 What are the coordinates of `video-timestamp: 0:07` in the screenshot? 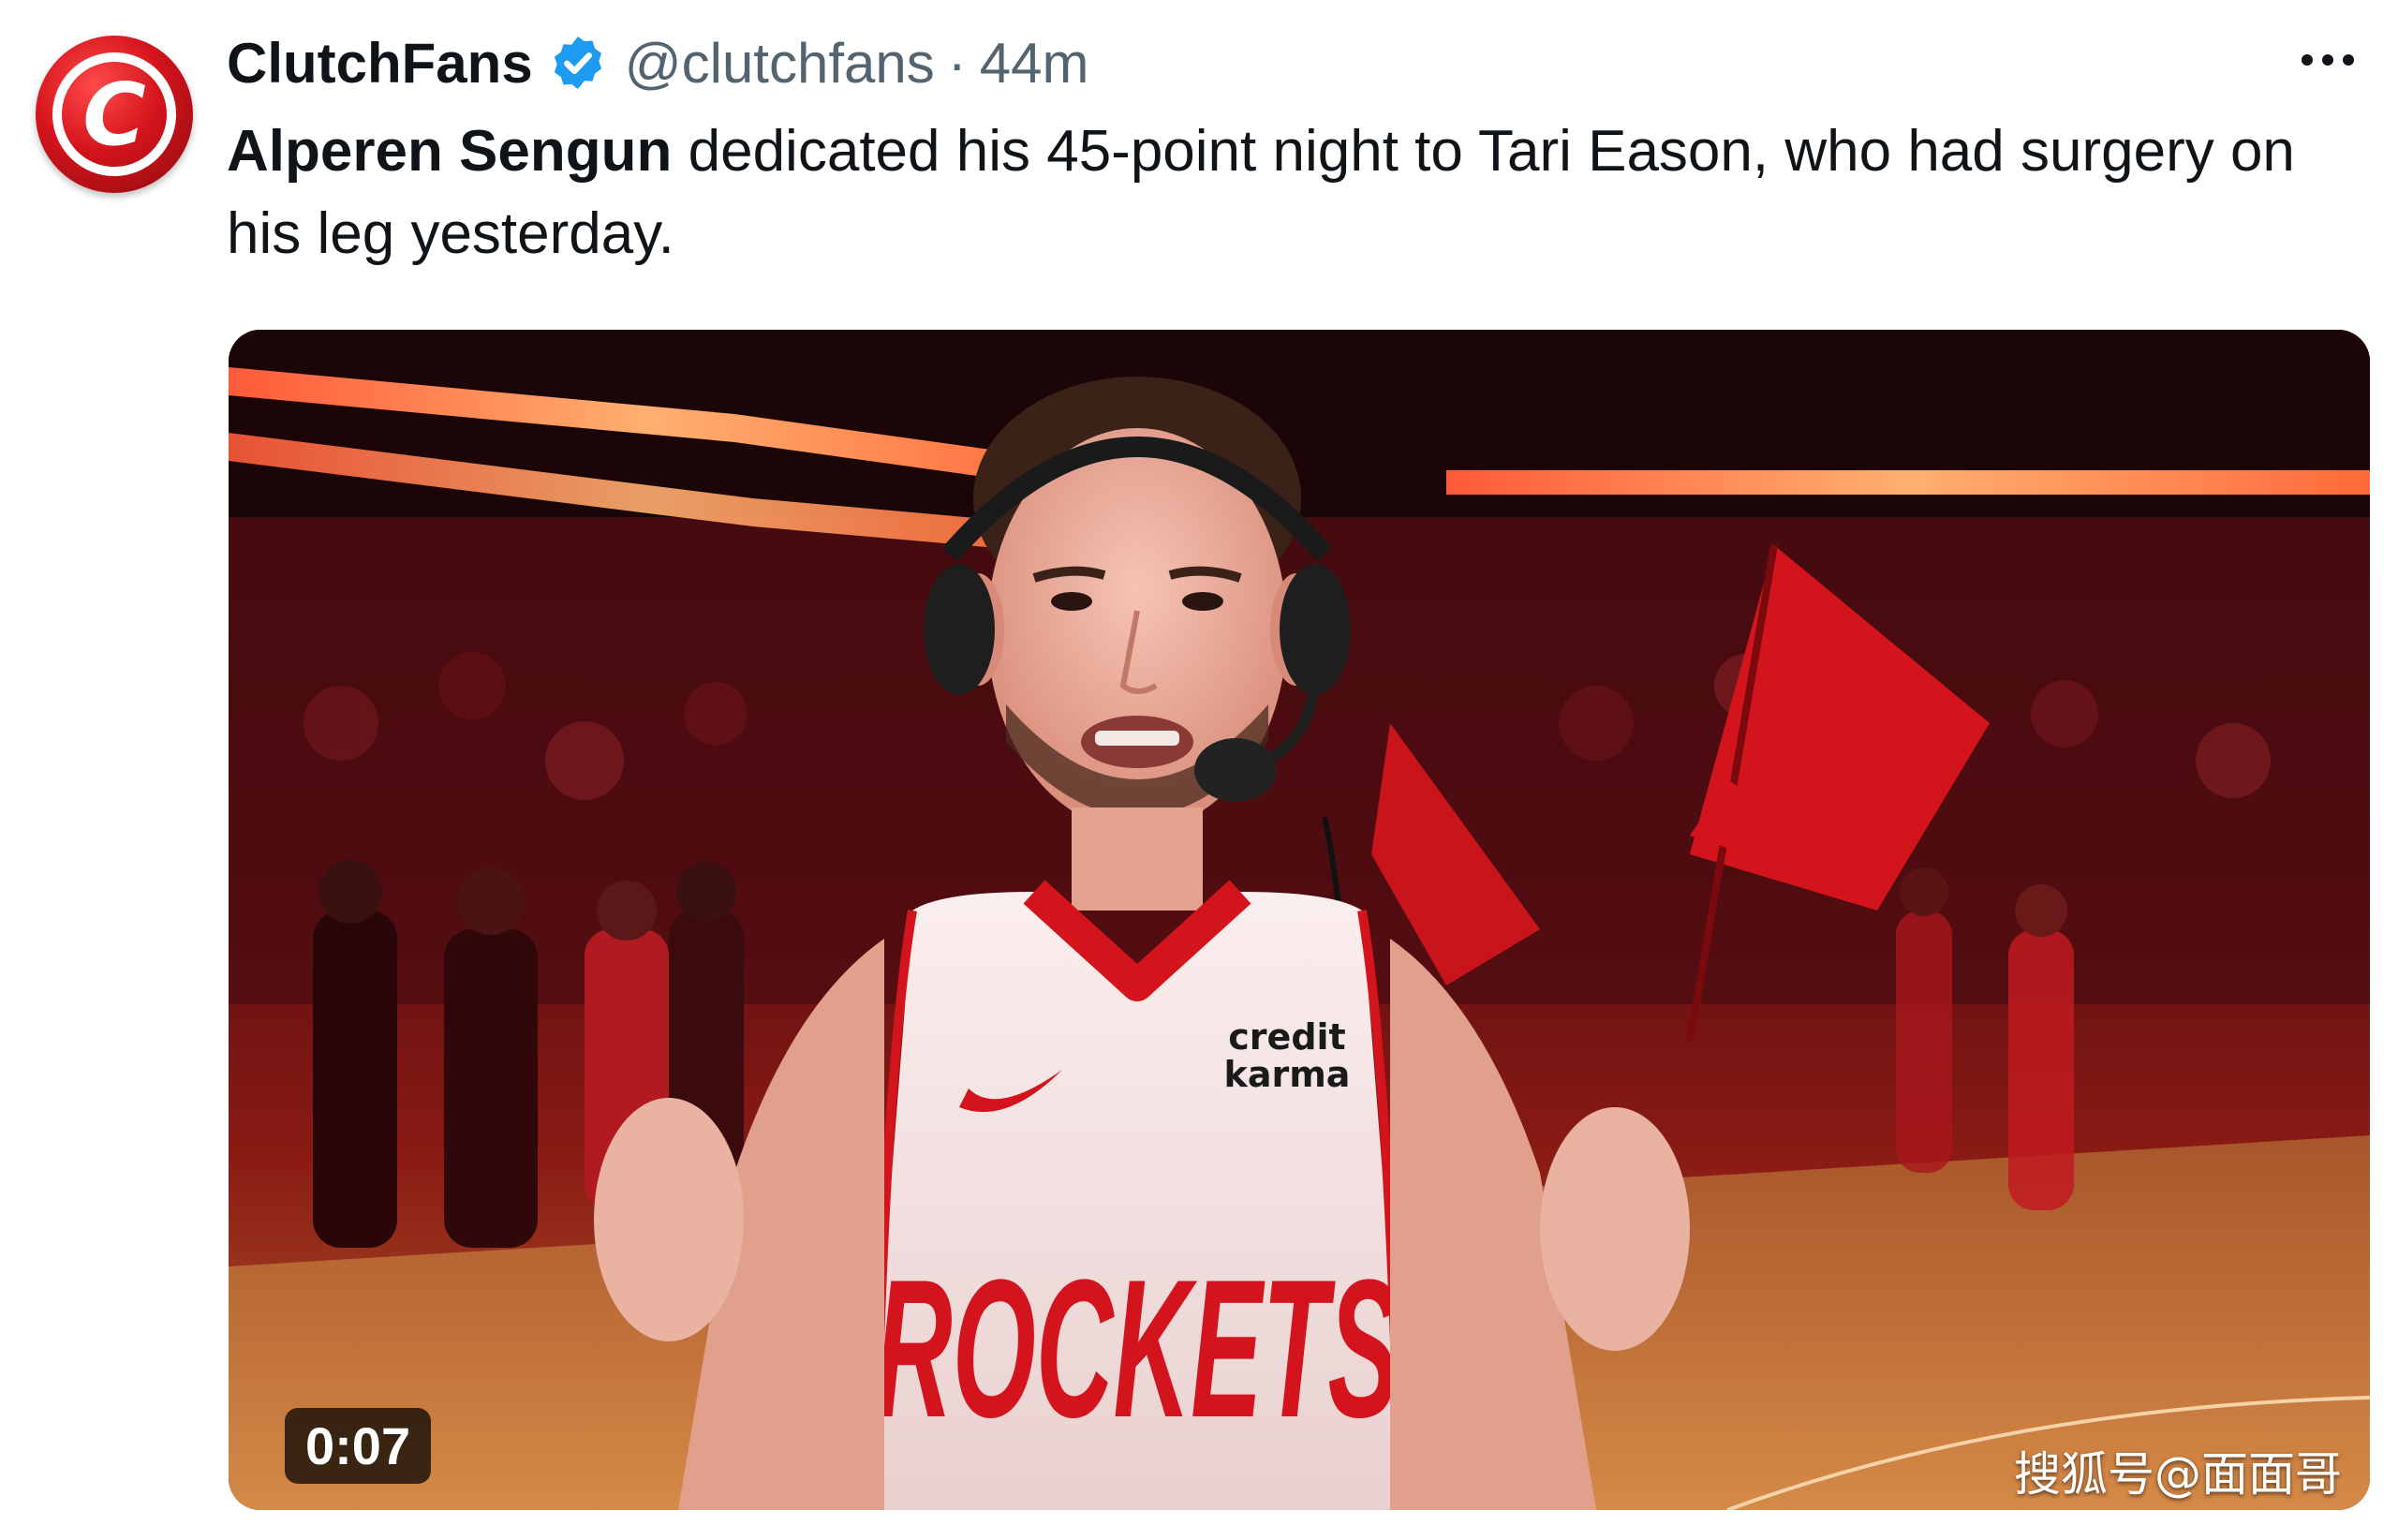 It's located at (358, 1446).